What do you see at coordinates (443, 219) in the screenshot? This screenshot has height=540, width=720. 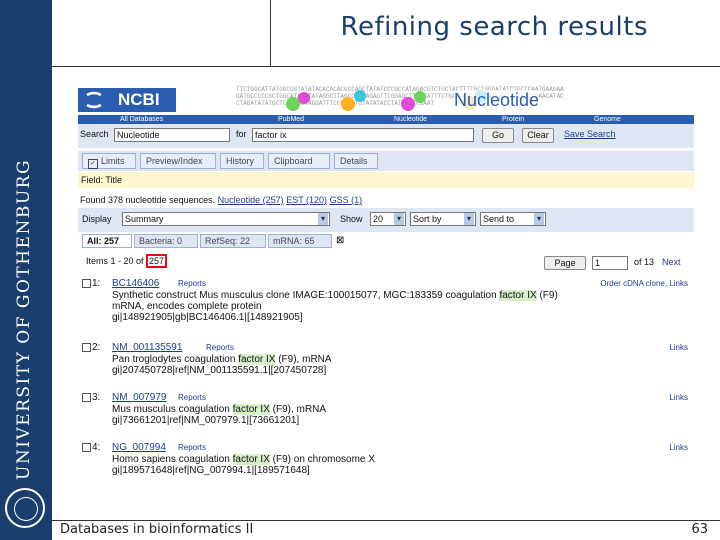 I see `sort-select: Sort by` at bounding box center [443, 219].